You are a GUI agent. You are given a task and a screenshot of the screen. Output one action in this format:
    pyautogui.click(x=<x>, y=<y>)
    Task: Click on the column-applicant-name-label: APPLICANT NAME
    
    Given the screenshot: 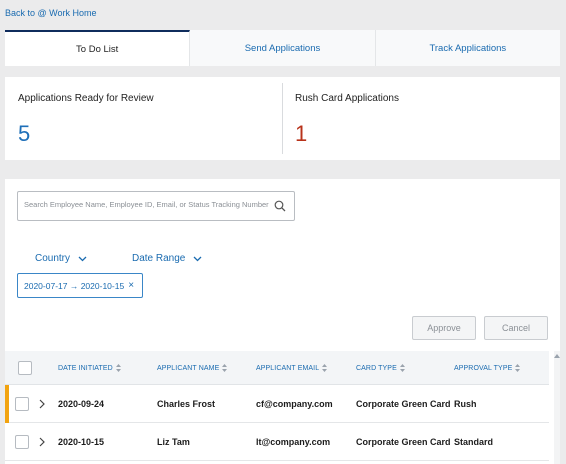 What is the action you would take?
    pyautogui.click(x=188, y=368)
    